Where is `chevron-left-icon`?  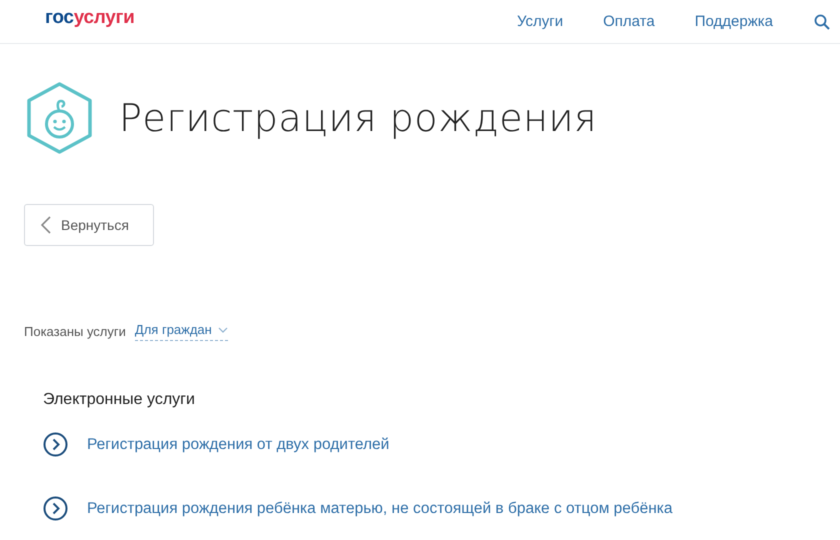 chevron-left-icon is located at coordinates (46, 225).